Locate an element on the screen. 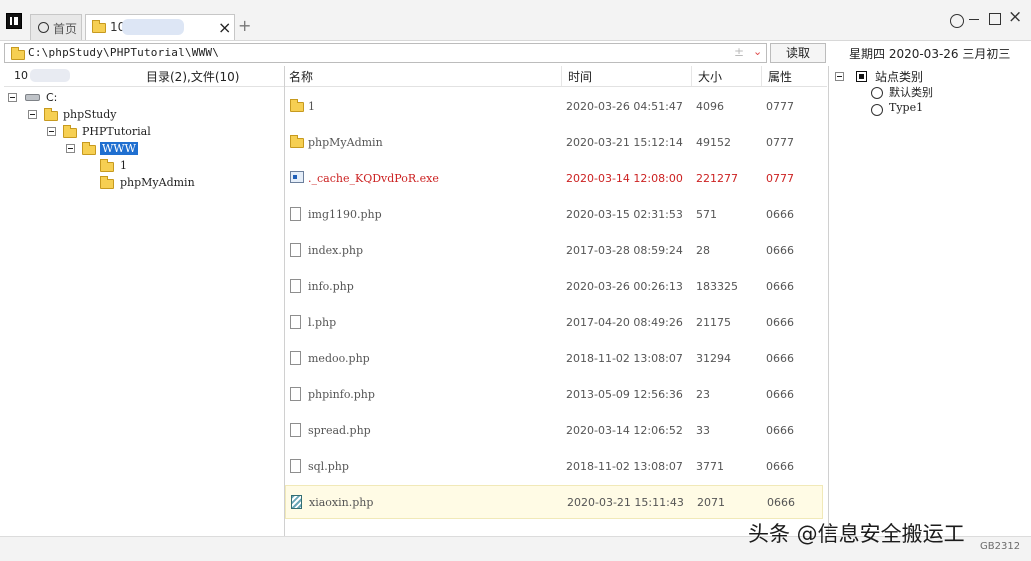 This screenshot has height=561, width=1031. file-time: 2020-03-14 12:06:52 is located at coordinates (624, 430).